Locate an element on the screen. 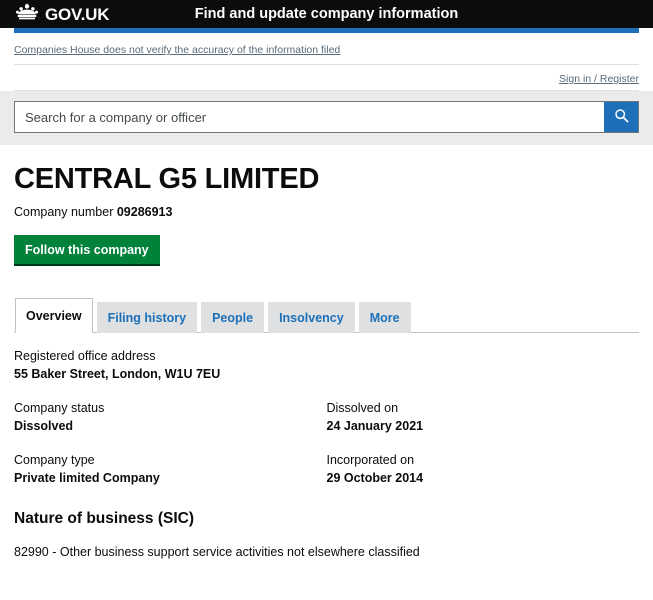 Image resolution: width=653 pixels, height=600 pixels. incorporated-on-label: Incorporated on is located at coordinates (370, 459).